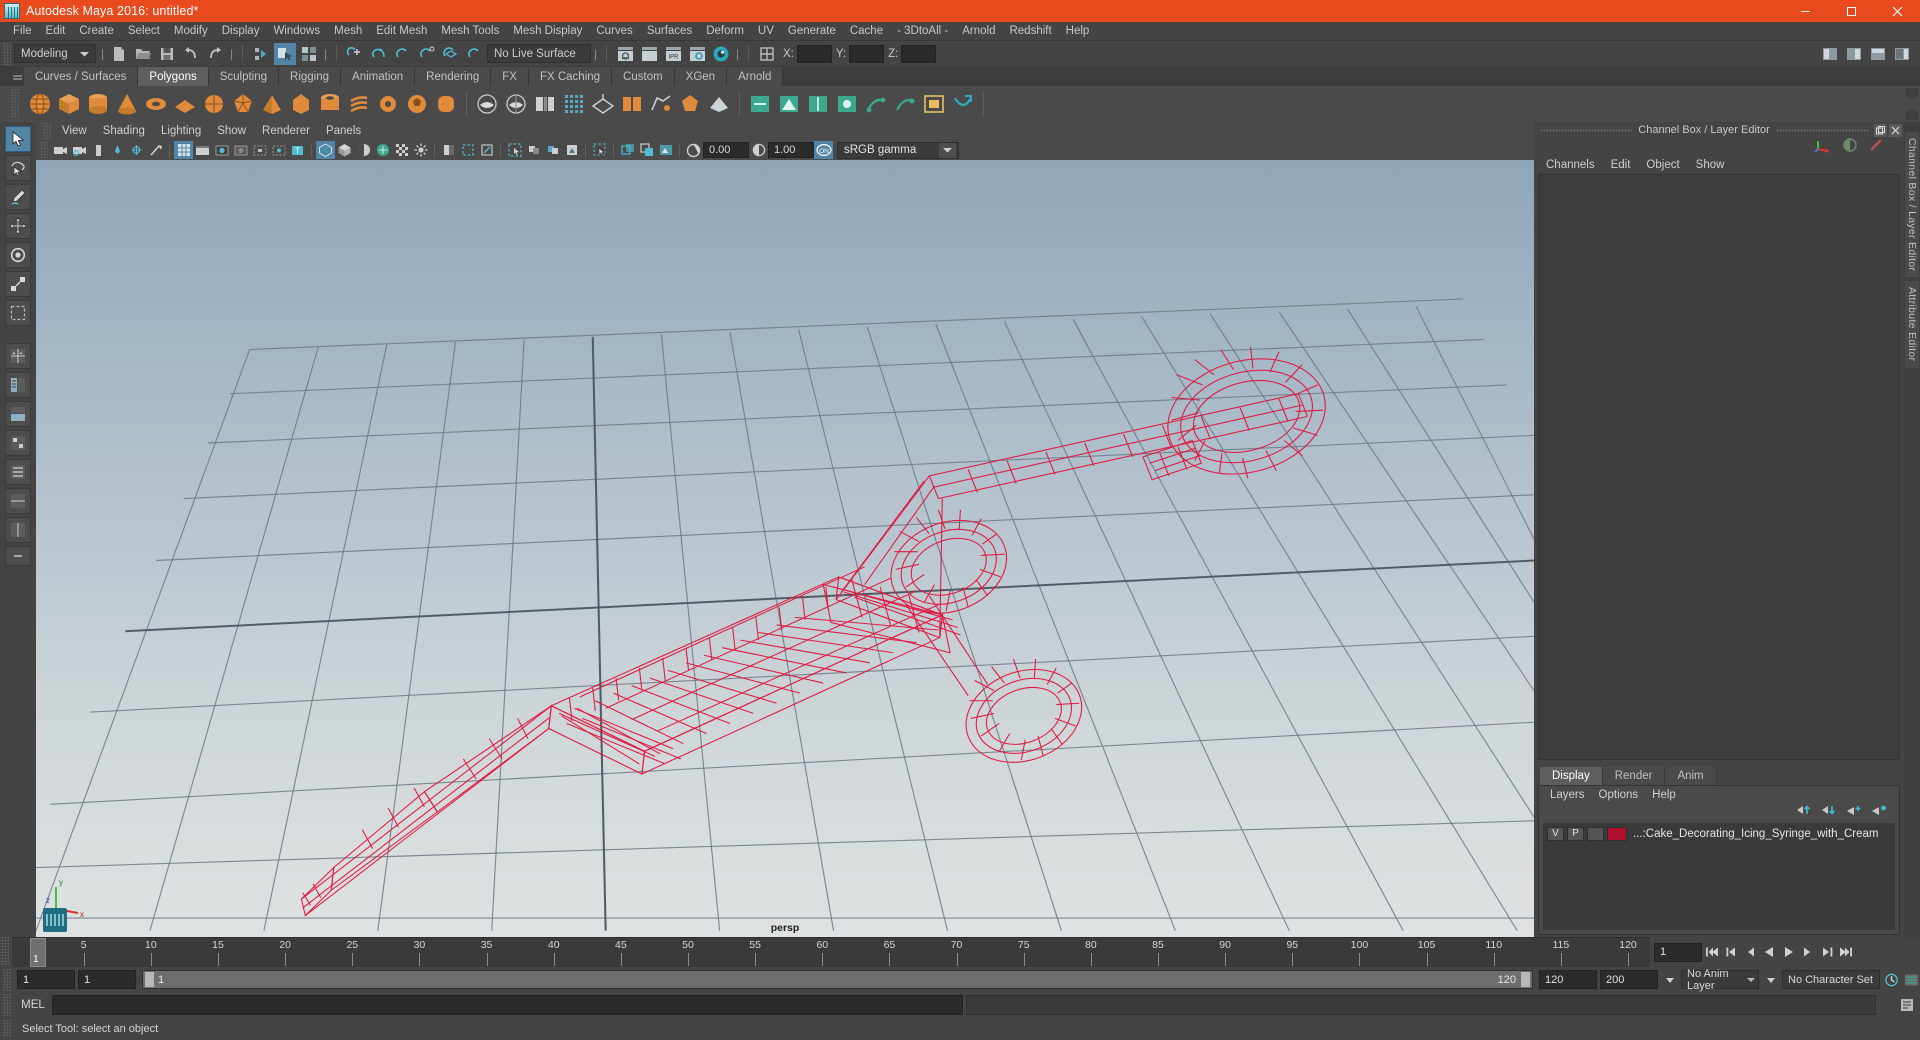 This screenshot has height=1040, width=1920. What do you see at coordinates (181, 131) in the screenshot?
I see `viewport-menu-lighting: Lighting` at bounding box center [181, 131].